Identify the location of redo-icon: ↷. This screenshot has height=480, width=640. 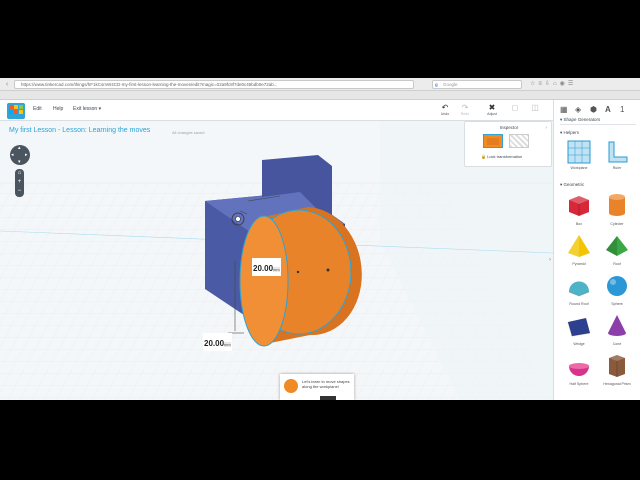
(465, 107).